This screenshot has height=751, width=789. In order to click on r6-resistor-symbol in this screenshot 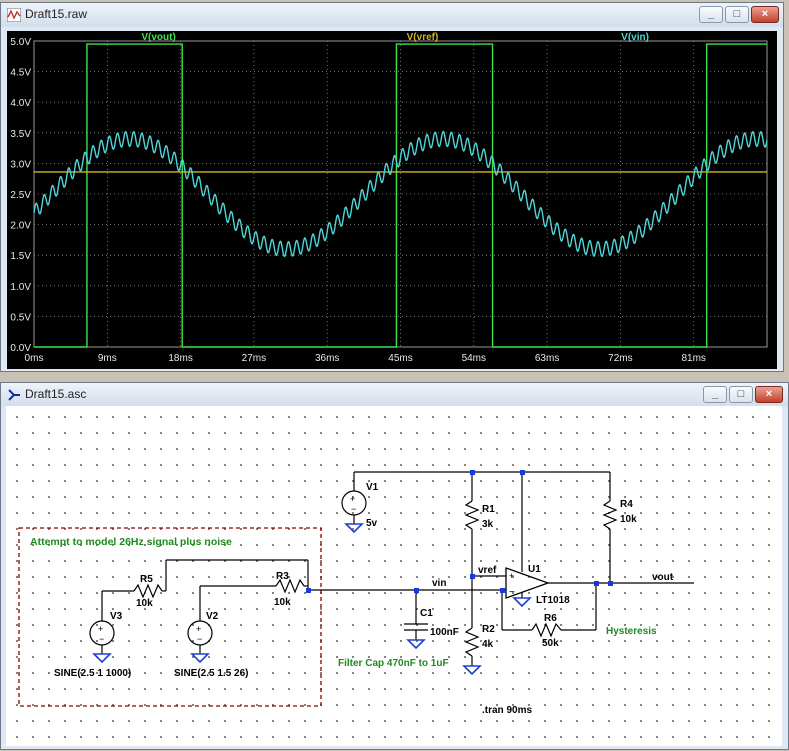, I will do `click(546, 630)`.